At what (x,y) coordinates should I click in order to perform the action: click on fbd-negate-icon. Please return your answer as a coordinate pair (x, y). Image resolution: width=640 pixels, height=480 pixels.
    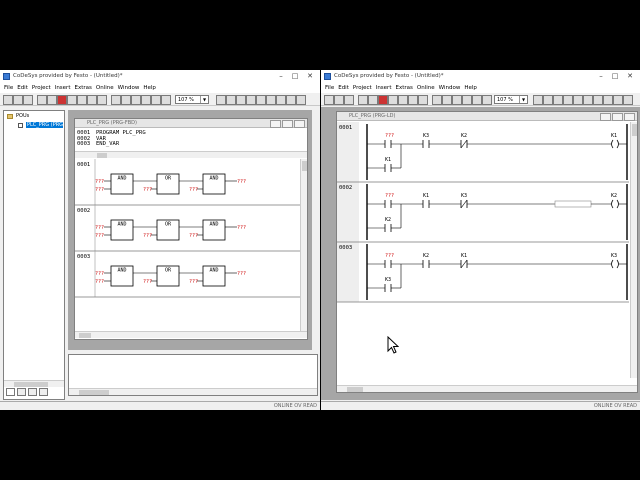
    Looking at the image, I should click on (281, 100).